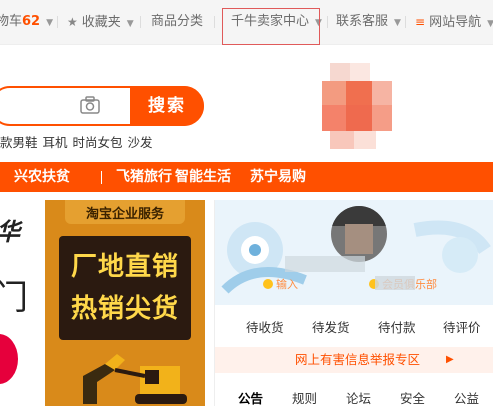 This screenshot has height=407, width=493. I want to click on tab-charity: 公益, so click(466, 397).